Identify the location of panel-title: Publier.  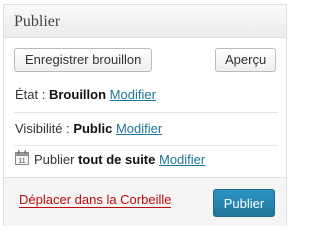
(37, 21).